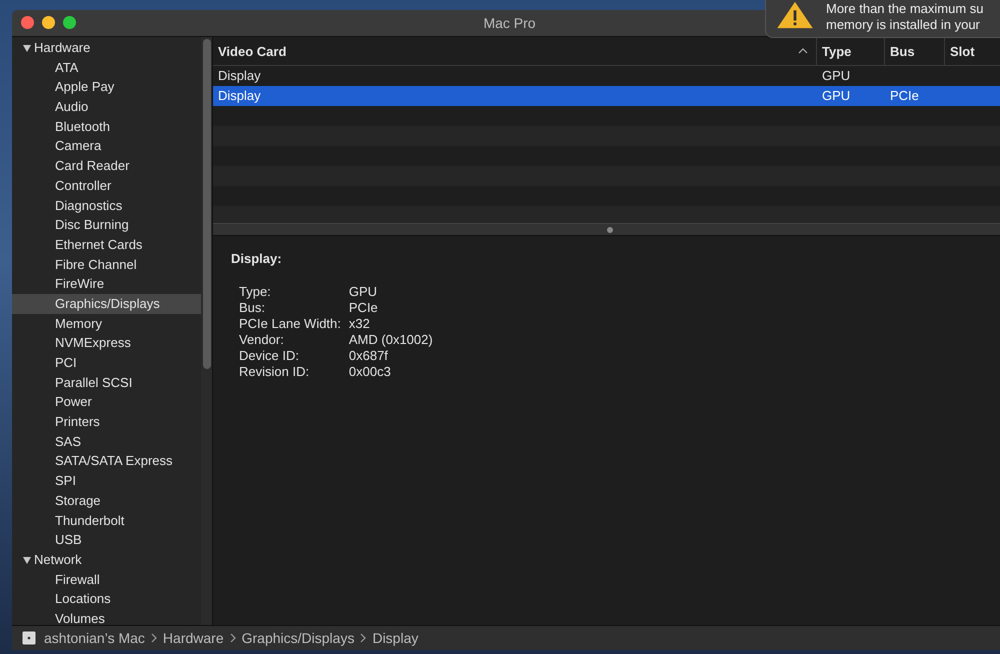  What do you see at coordinates (106, 442) in the screenshot?
I see `sidebar-item: SAS` at bounding box center [106, 442].